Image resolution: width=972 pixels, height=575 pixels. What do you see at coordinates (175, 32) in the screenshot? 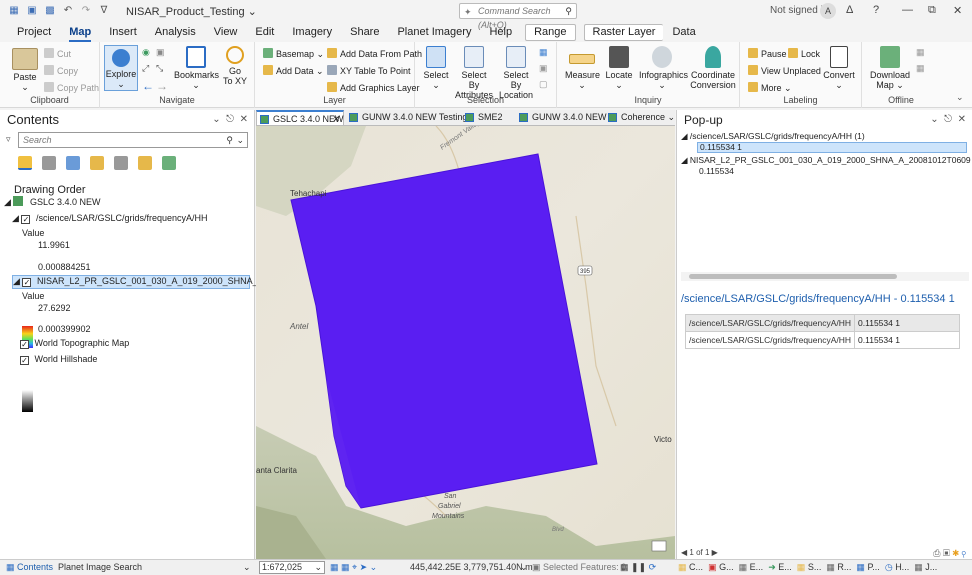
I see `tab-analysis: Analysis` at bounding box center [175, 32].